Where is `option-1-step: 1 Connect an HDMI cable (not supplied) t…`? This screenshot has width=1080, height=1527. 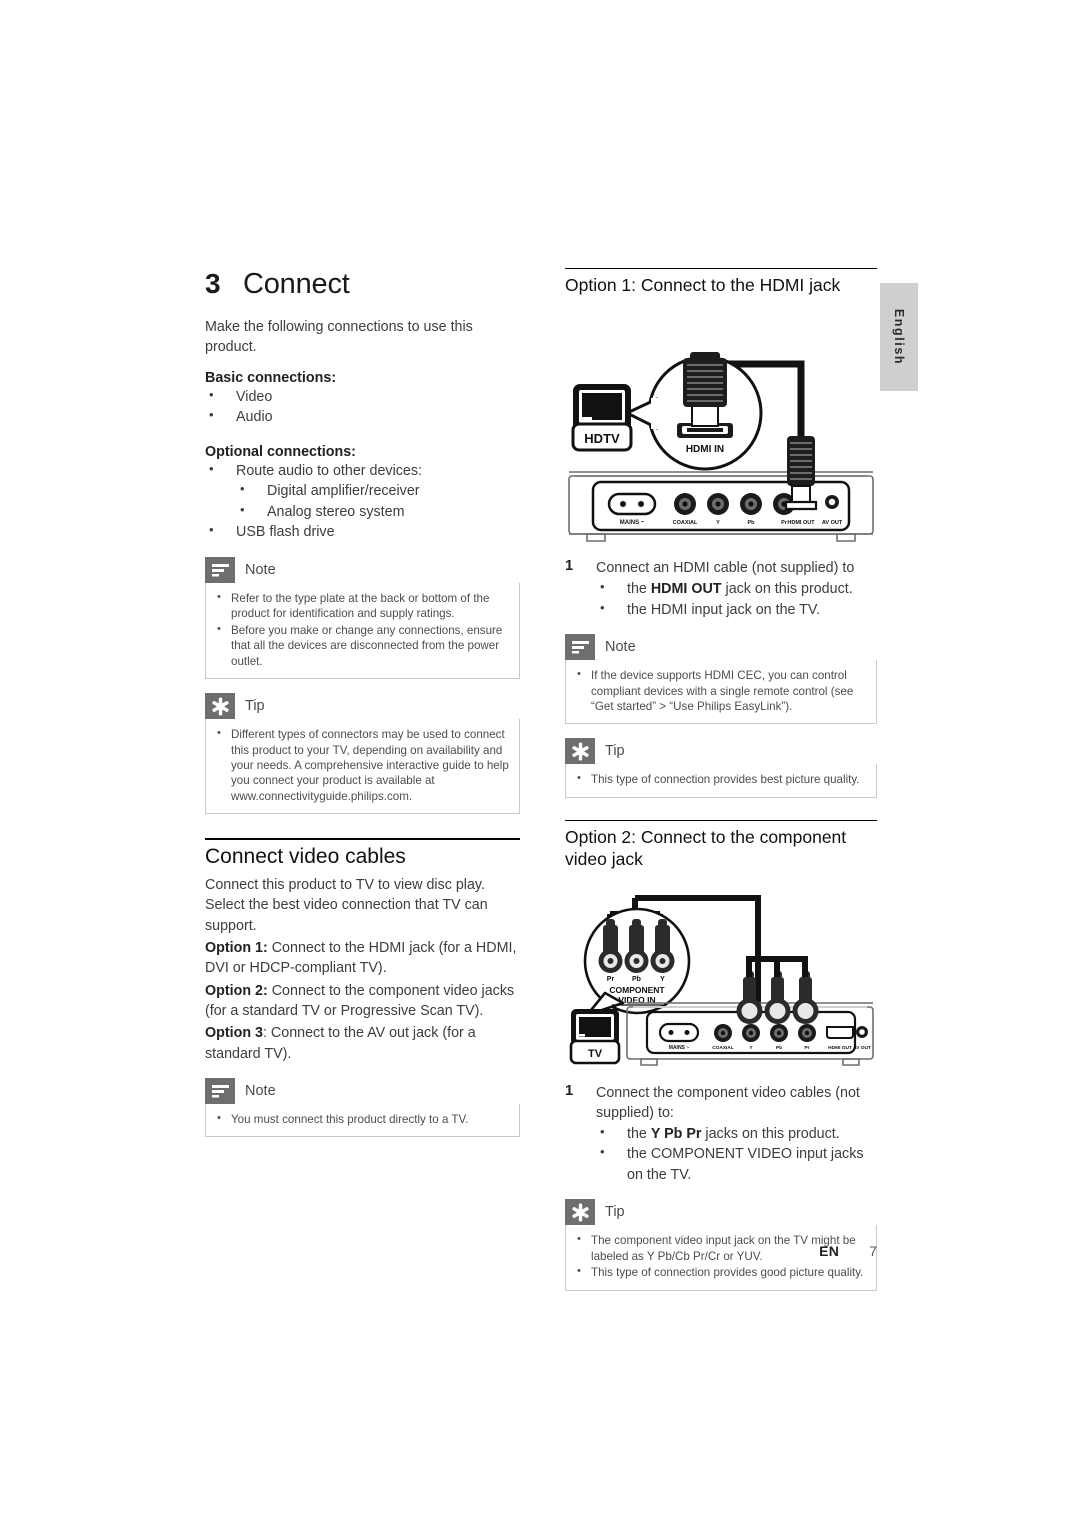
option-1-step: 1 Connect an HDMI cable (not supplied) t… is located at coordinates (721, 589).